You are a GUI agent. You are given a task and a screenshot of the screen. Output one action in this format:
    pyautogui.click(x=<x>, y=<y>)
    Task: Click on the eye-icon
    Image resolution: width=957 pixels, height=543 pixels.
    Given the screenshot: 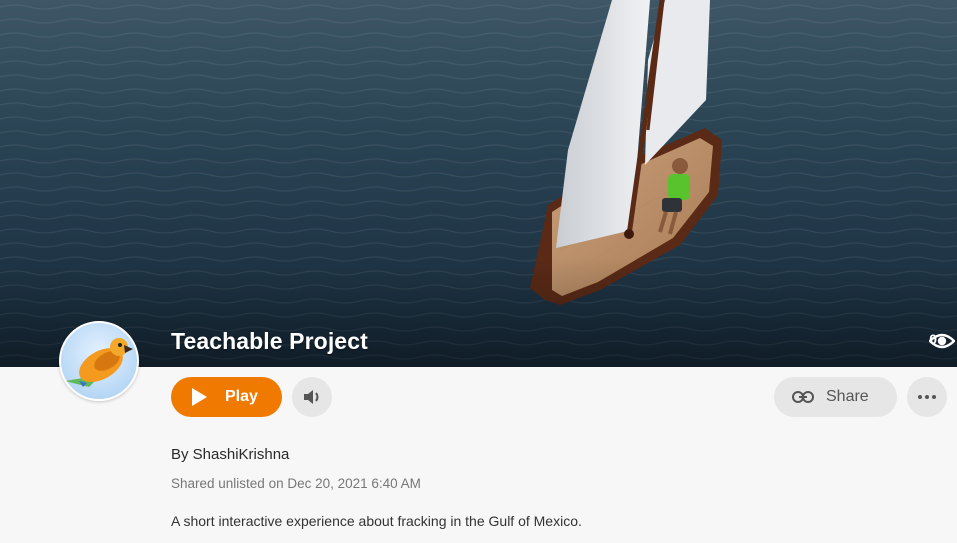 What is the action you would take?
    pyautogui.click(x=942, y=341)
    